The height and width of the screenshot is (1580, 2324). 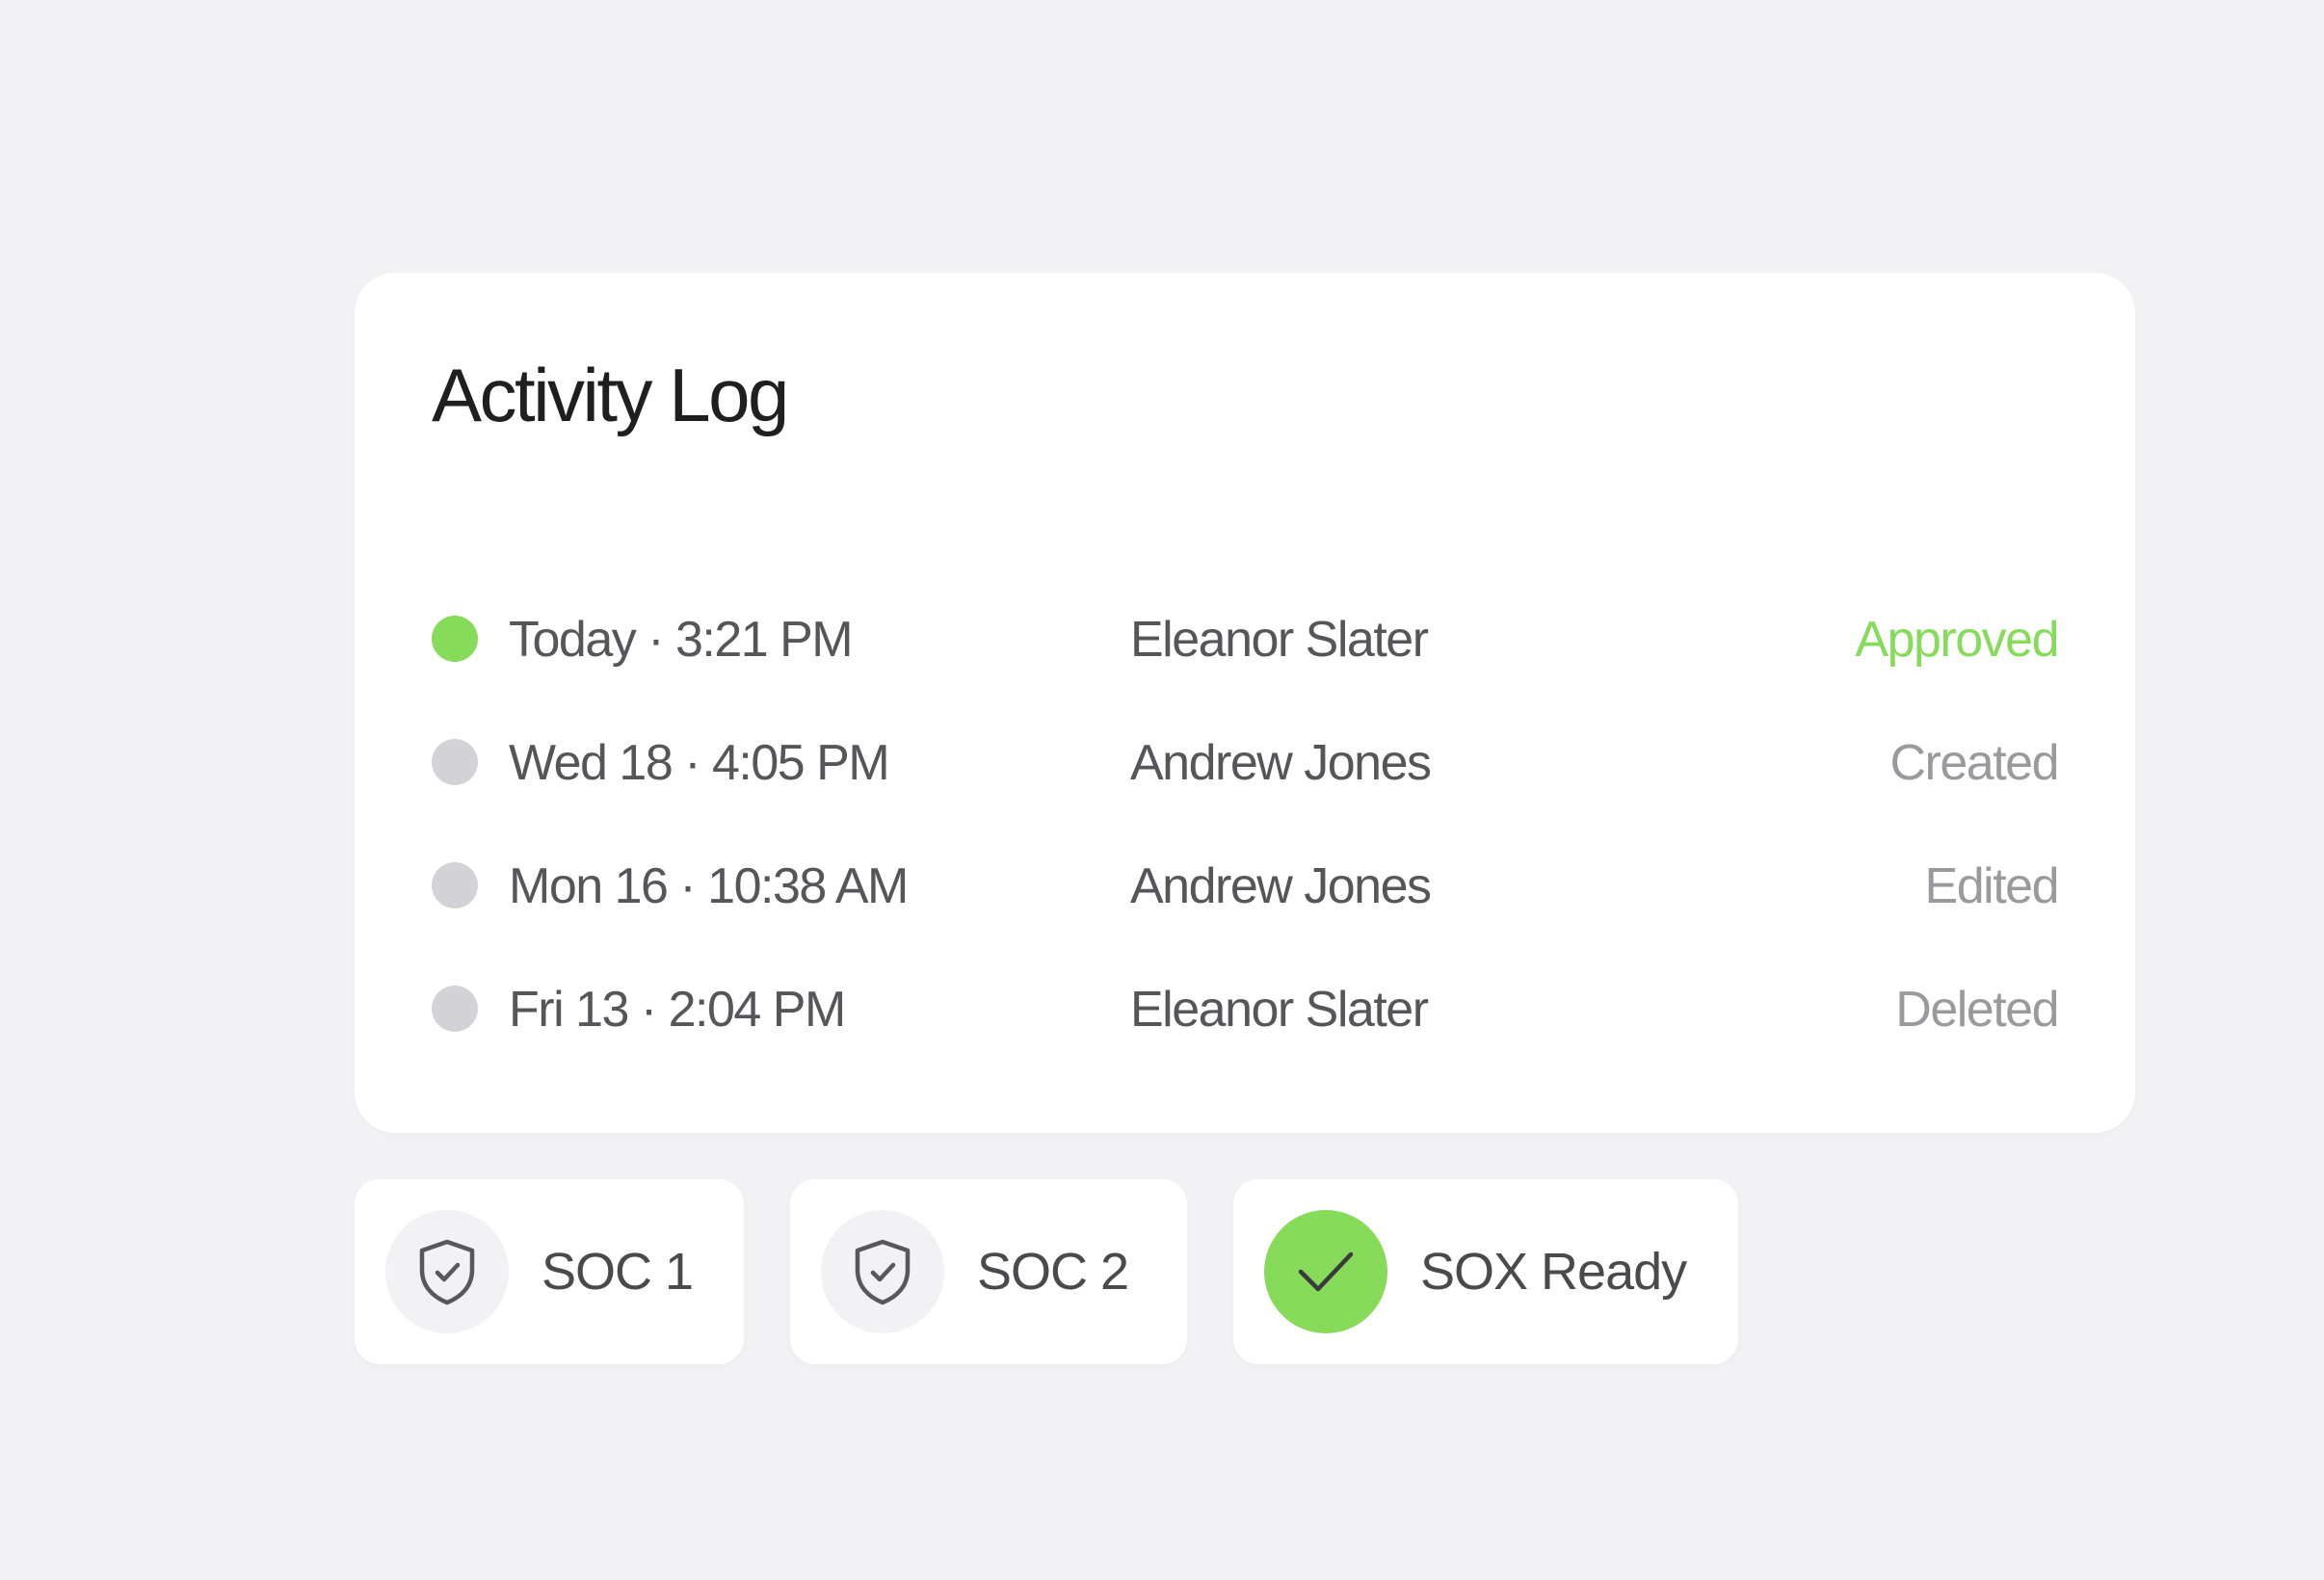 What do you see at coordinates (682, 640) in the screenshot?
I see `activity-time: Today · 3:21 PM` at bounding box center [682, 640].